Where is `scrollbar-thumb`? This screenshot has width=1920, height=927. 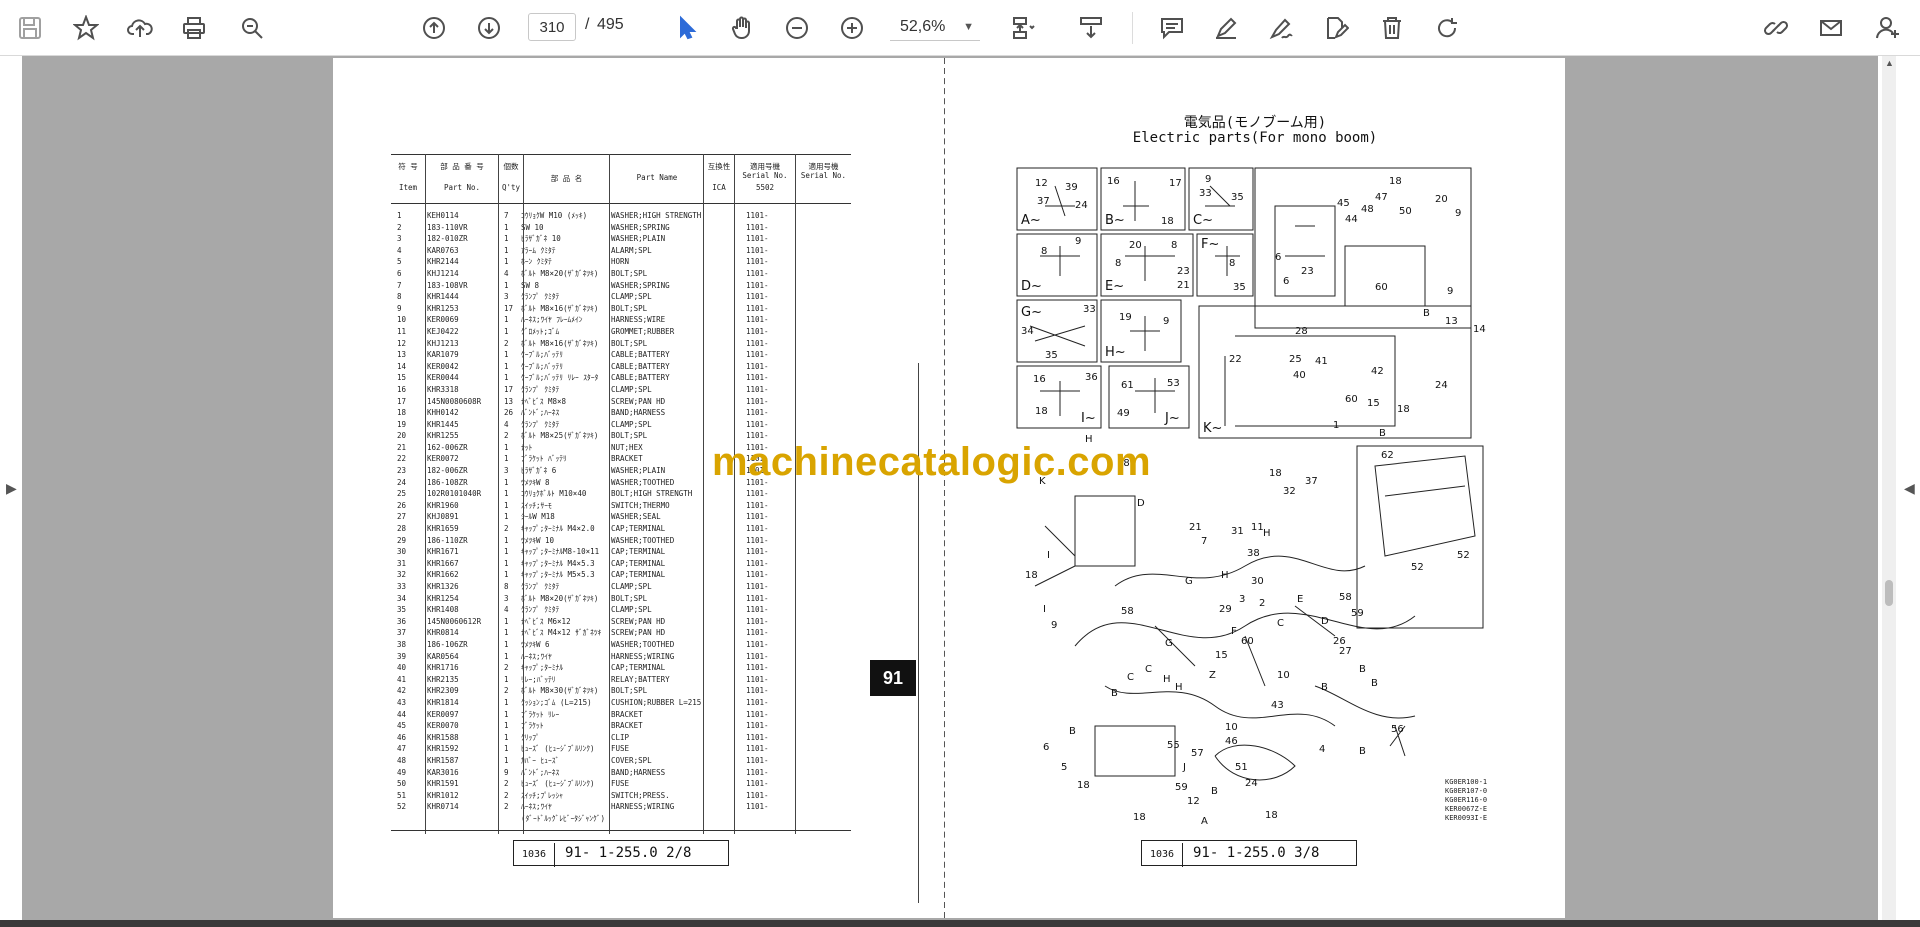
scrollbar-thumb is located at coordinates (1889, 593).